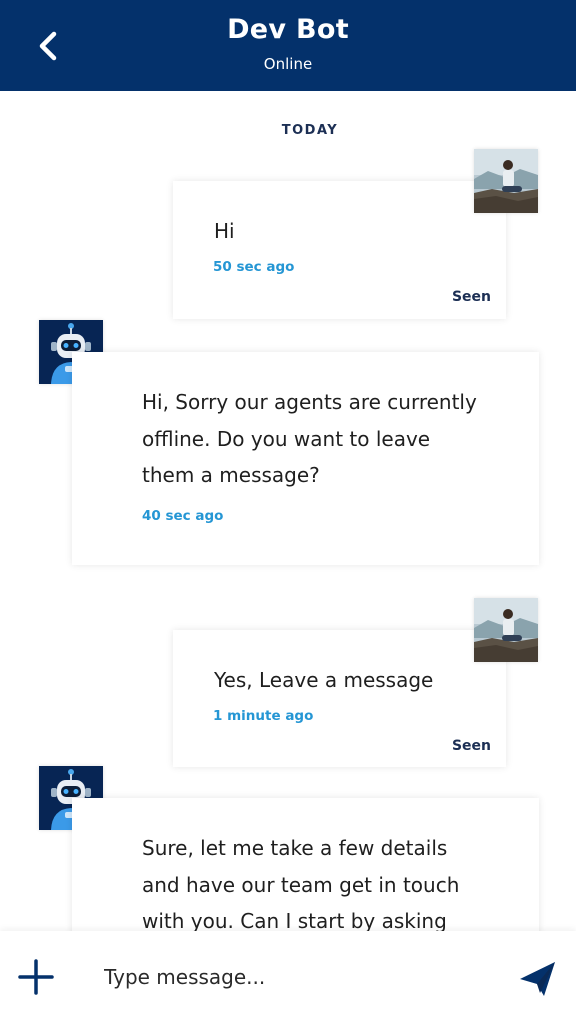  I want to click on message-composer, so click(288, 977).